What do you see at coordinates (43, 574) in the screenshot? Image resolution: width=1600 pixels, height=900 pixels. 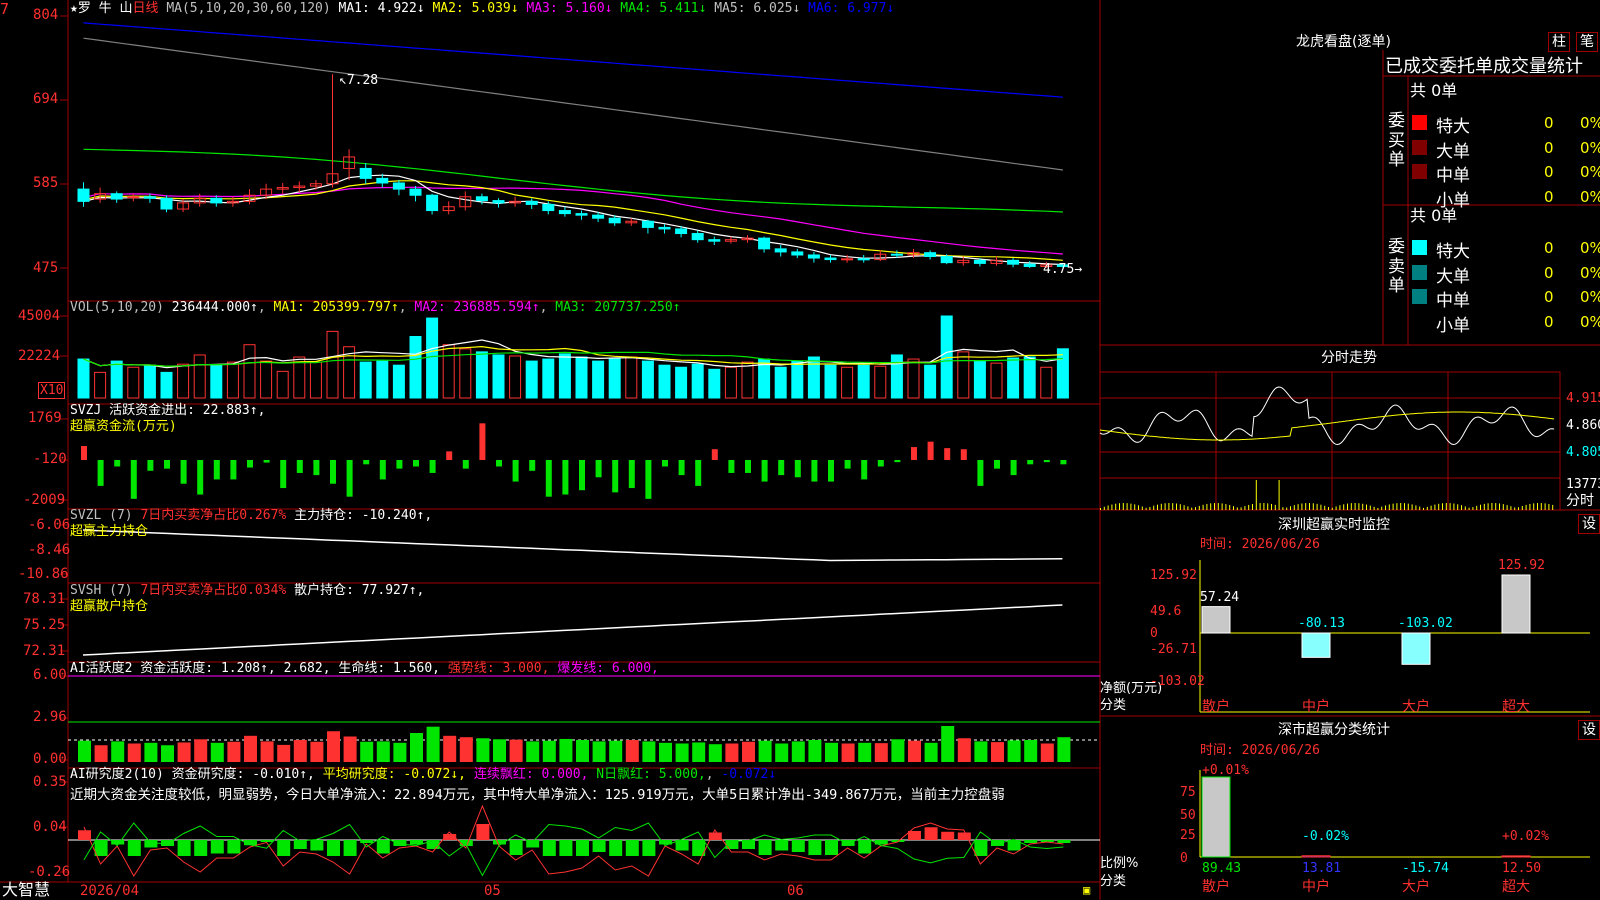 I see `svzl-axis-label: -10.86` at bounding box center [43, 574].